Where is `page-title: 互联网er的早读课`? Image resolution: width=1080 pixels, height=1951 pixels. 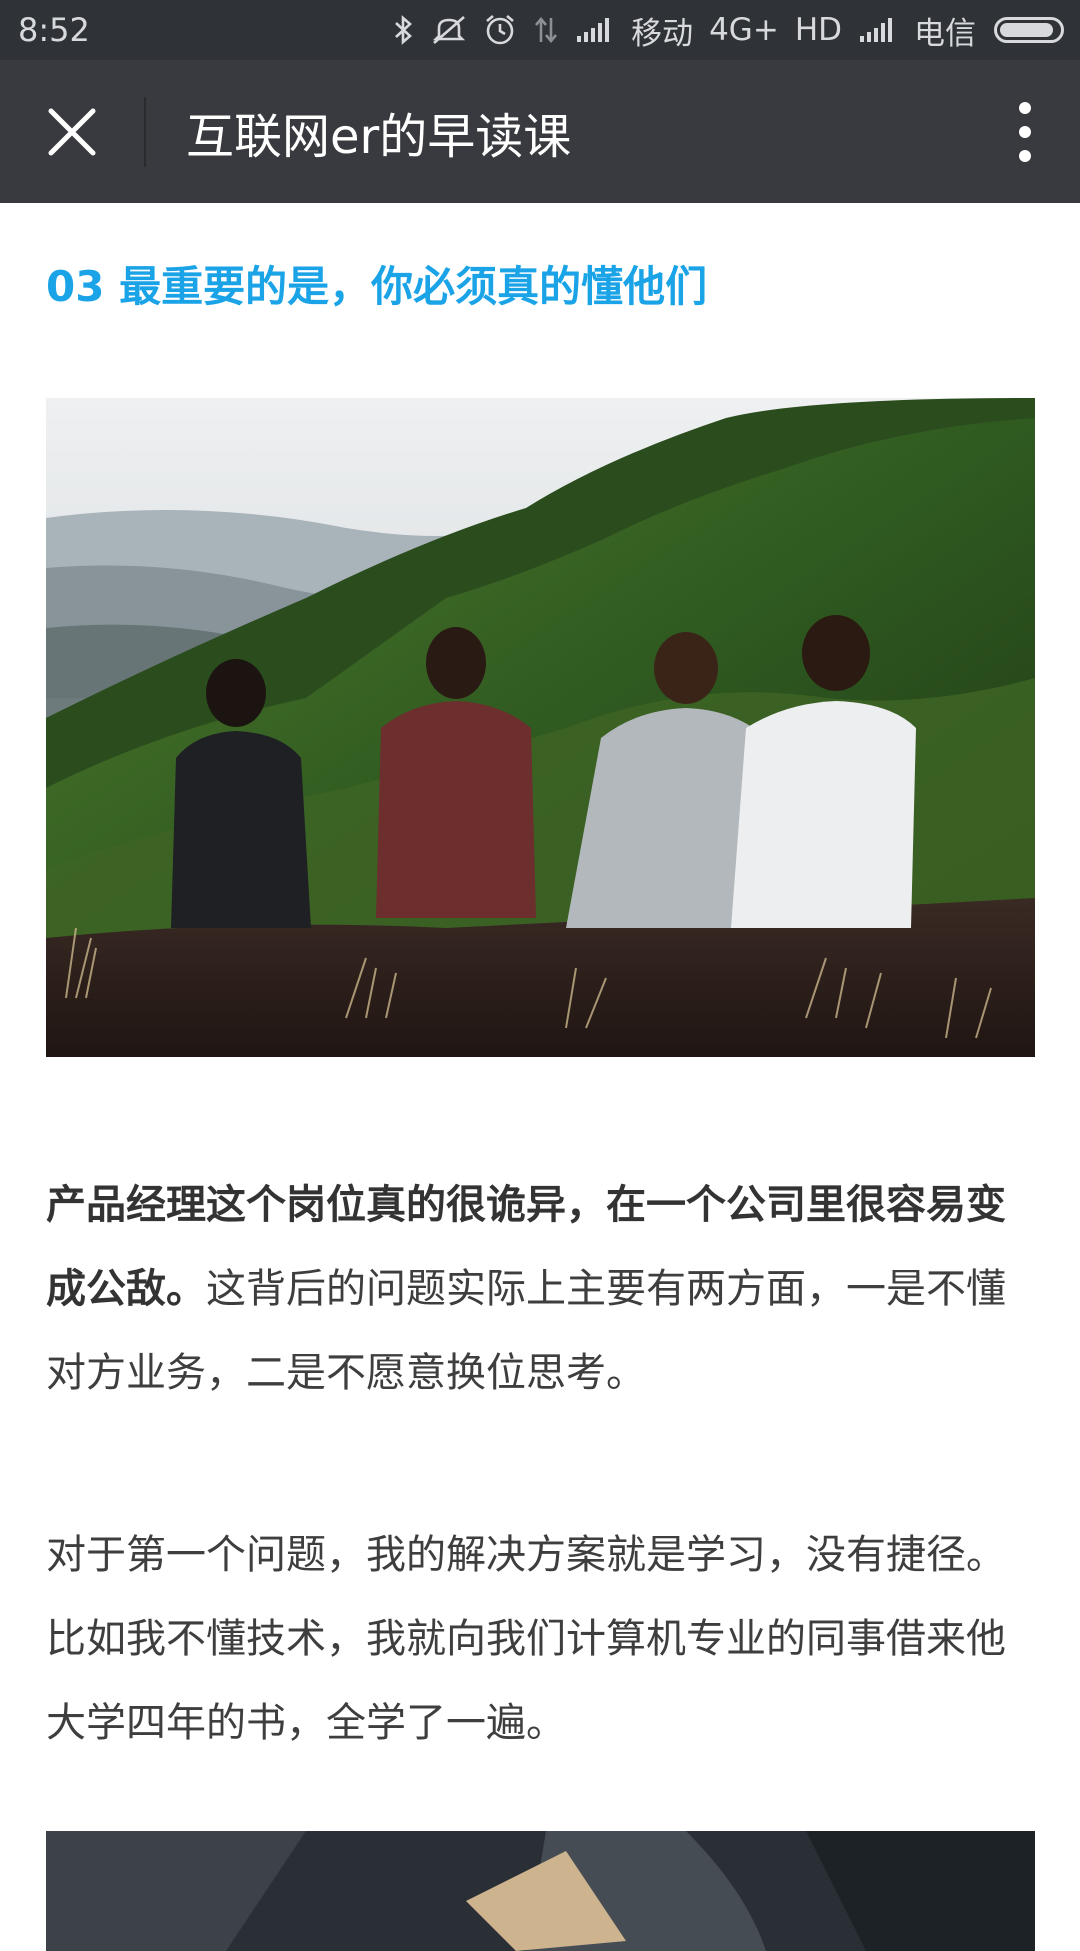 page-title: 互联网er的早读课 is located at coordinates (379, 136).